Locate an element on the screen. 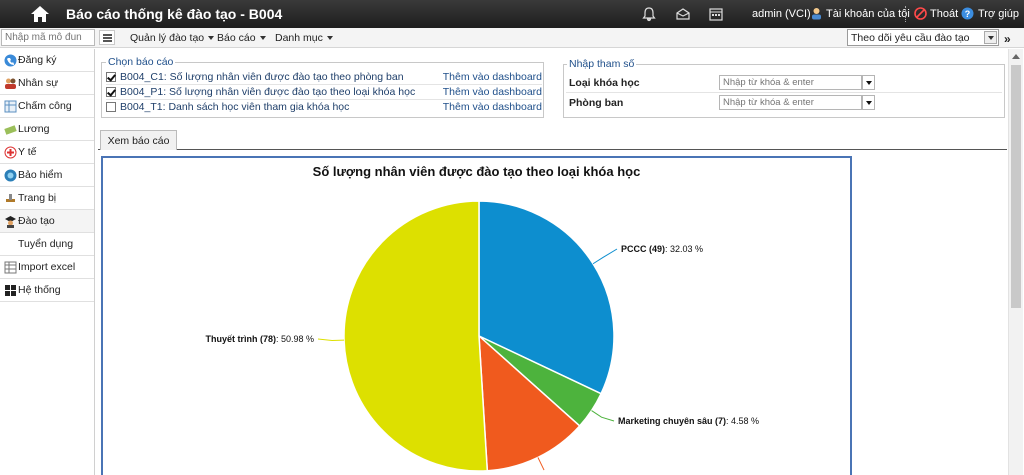 The image size is (1024, 475). tab-bar-line is located at coordinates (552, 149).